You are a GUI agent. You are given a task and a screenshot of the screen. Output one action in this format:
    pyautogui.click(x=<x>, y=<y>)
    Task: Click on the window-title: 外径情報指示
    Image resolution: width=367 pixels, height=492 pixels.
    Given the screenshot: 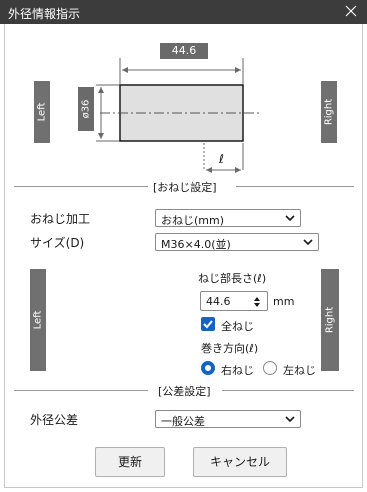 What is the action you would take?
    pyautogui.click(x=44, y=14)
    